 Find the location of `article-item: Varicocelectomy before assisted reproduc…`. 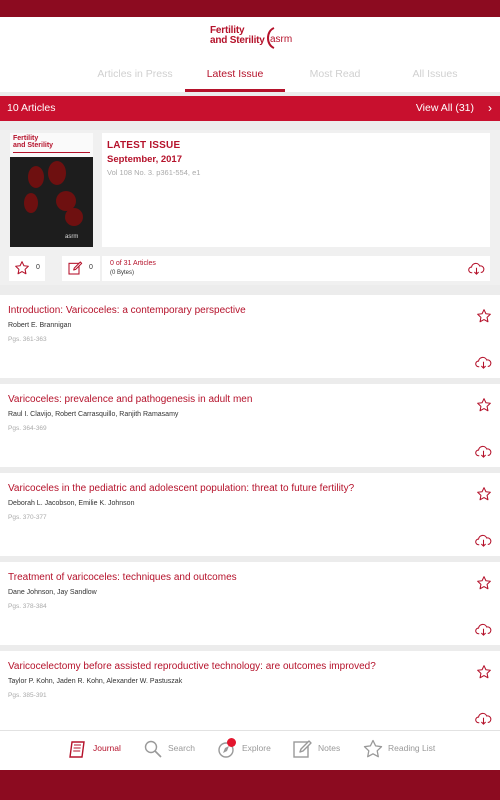

article-item: Varicocelectomy before assisted reproduc… is located at coordinates (250, 692).